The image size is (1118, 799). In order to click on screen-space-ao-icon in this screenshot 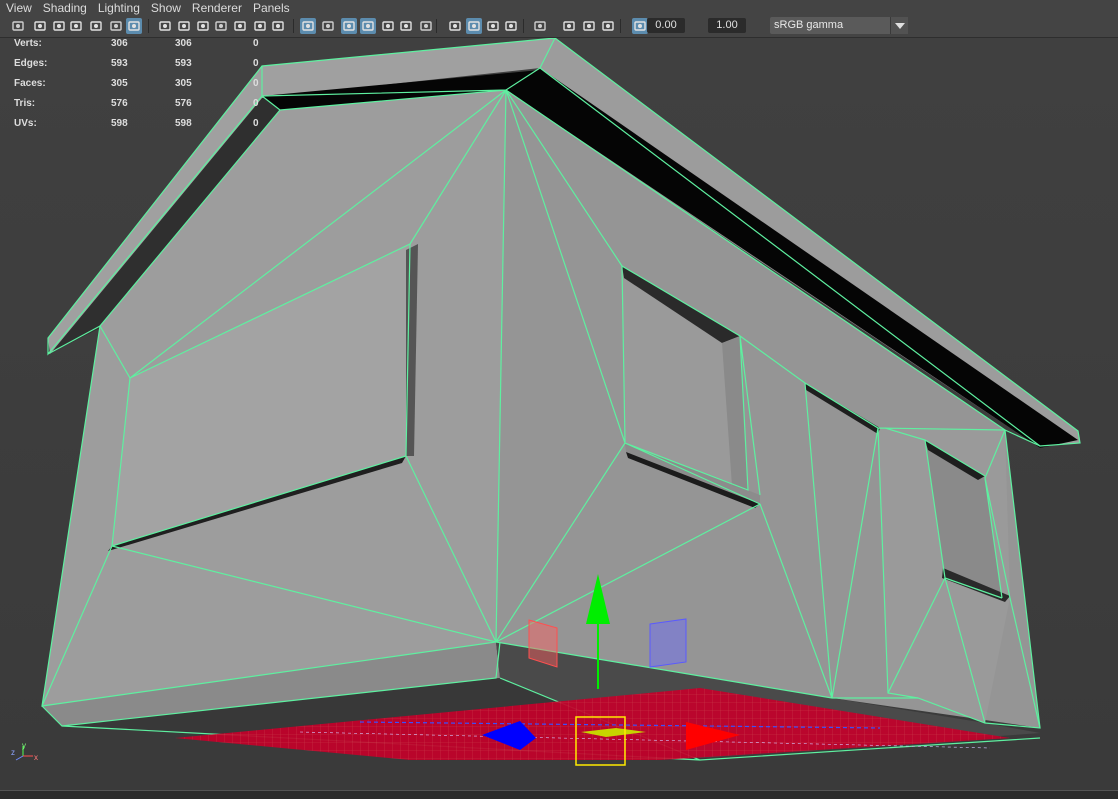, I will do `click(406, 26)`.